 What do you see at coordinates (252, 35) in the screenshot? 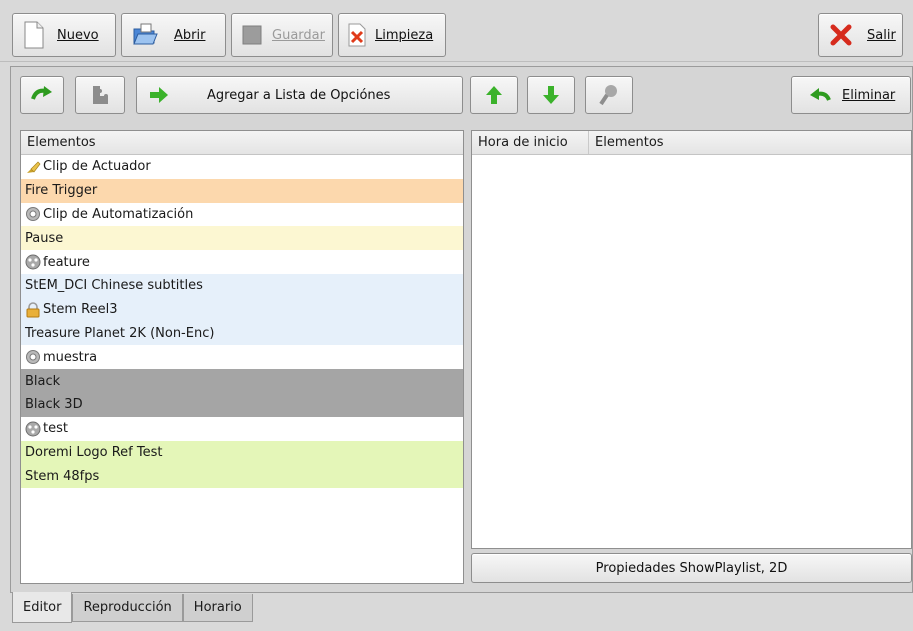
I see `save-icon` at bounding box center [252, 35].